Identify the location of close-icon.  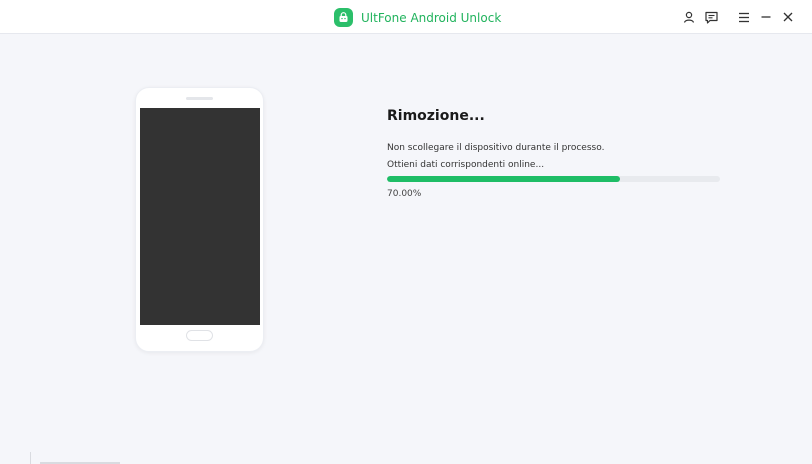
(788, 17).